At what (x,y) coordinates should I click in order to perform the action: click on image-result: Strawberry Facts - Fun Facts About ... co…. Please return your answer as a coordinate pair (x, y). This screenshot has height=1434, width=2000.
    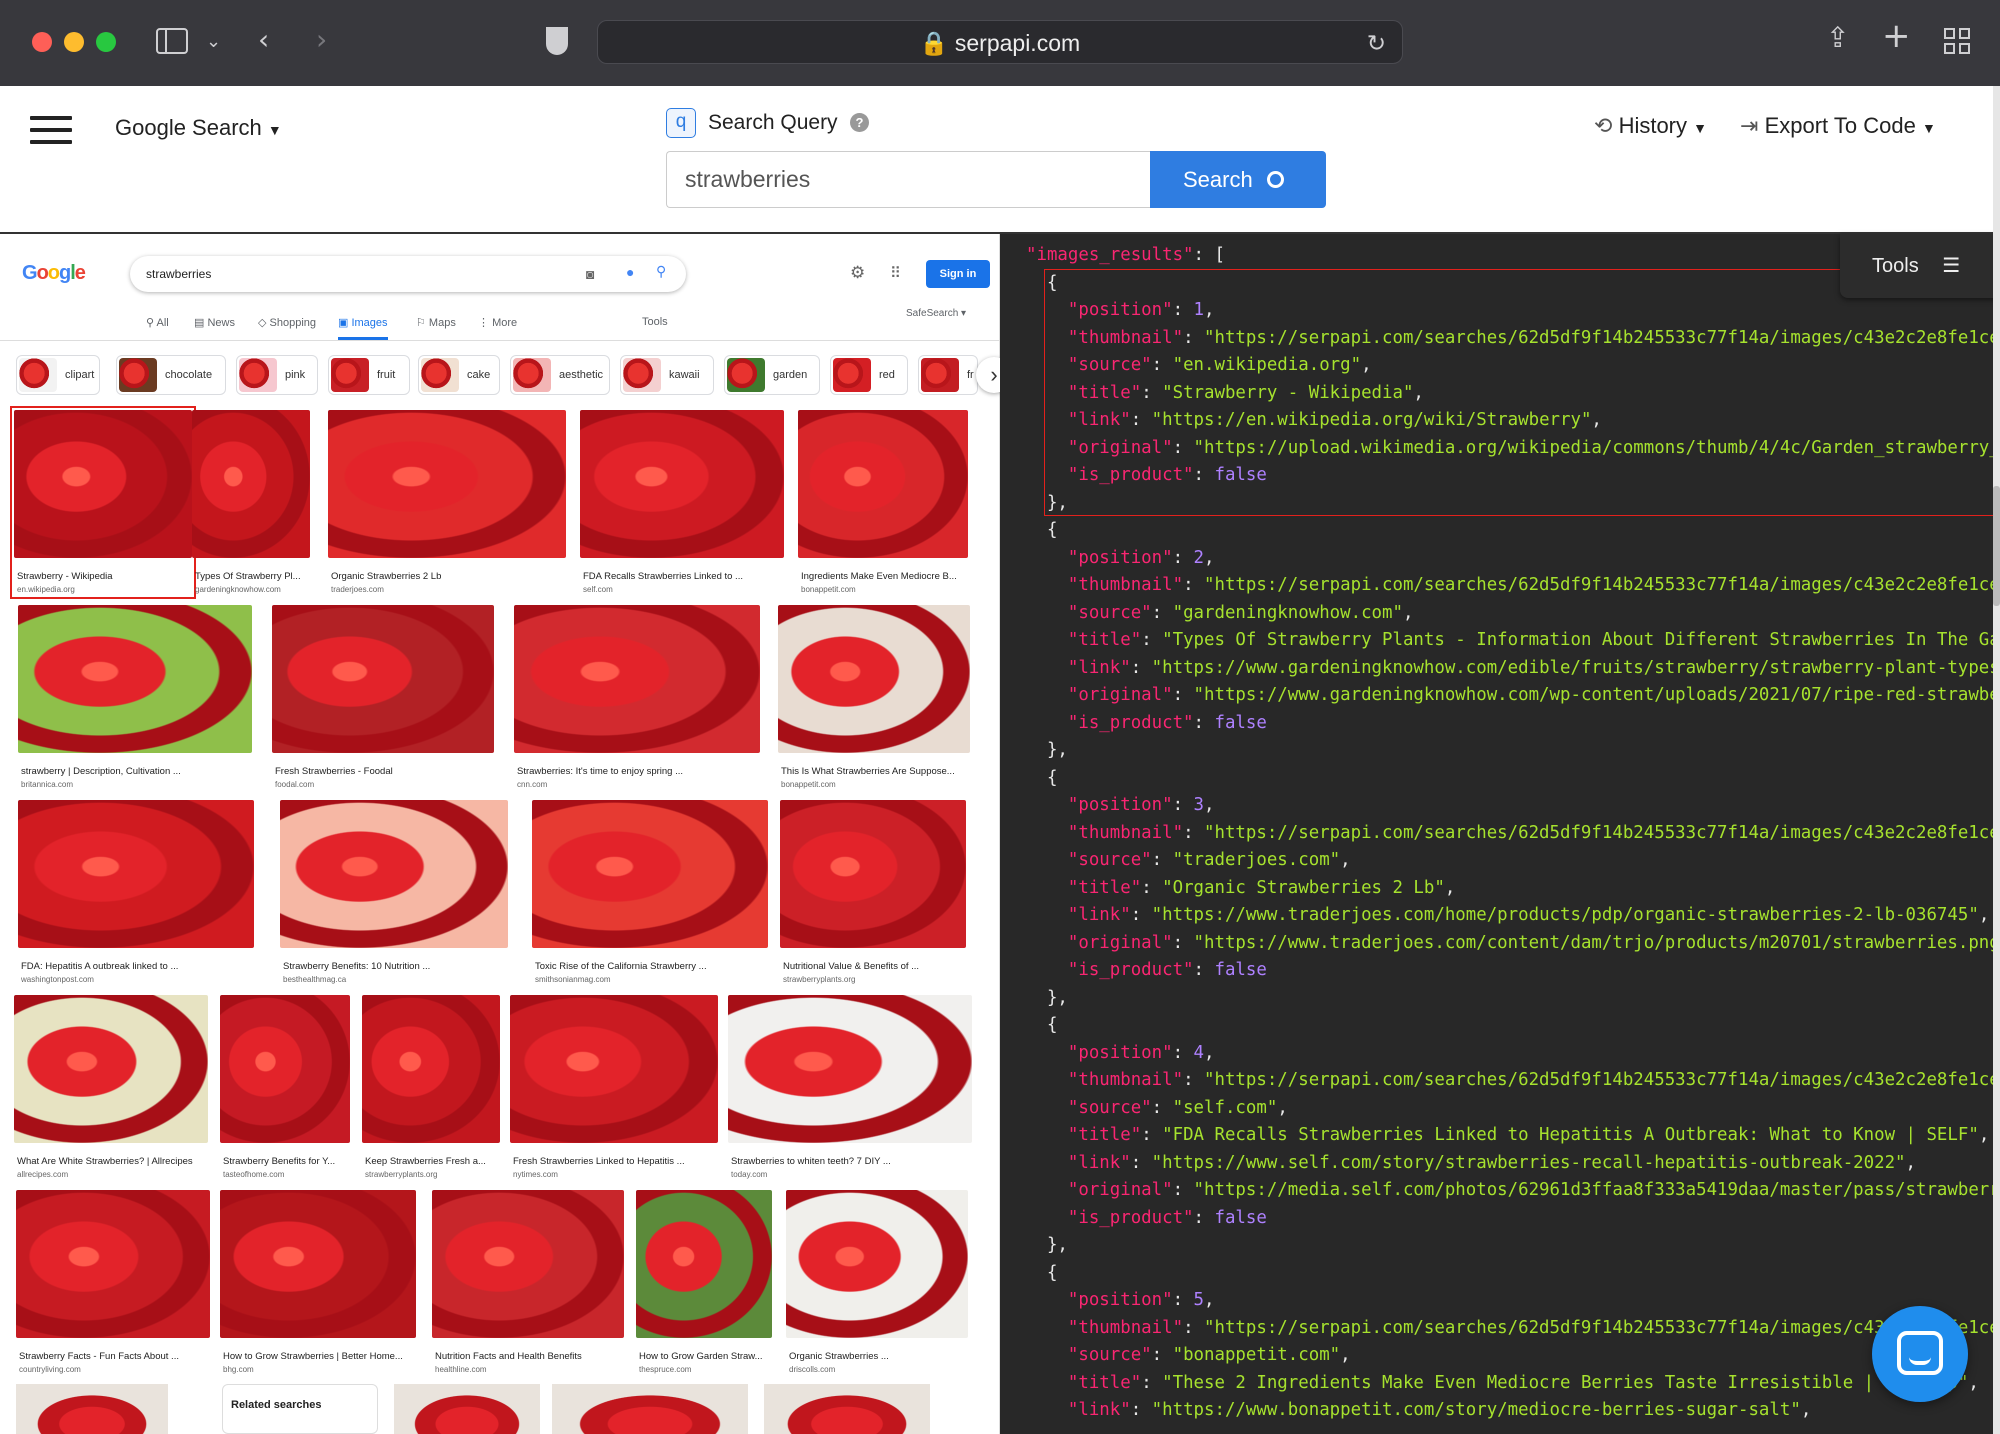
    Looking at the image, I should click on (113, 1282).